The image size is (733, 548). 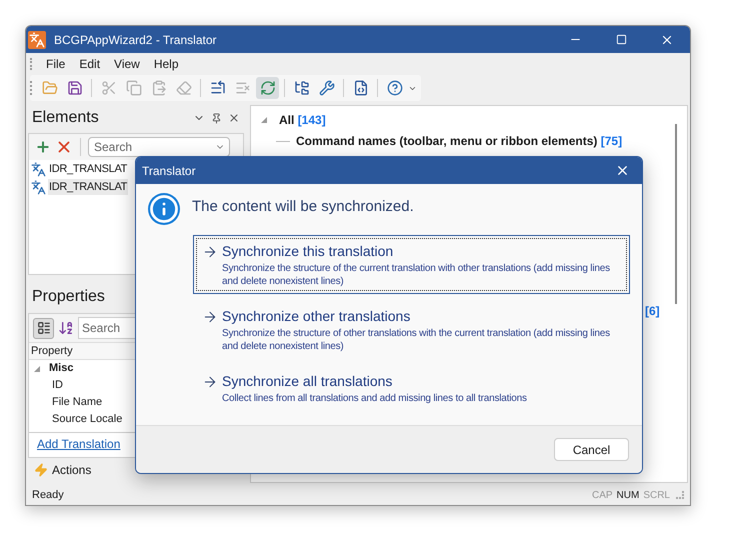 What do you see at coordinates (61, 368) in the screenshot?
I see `category-label: Misc` at bounding box center [61, 368].